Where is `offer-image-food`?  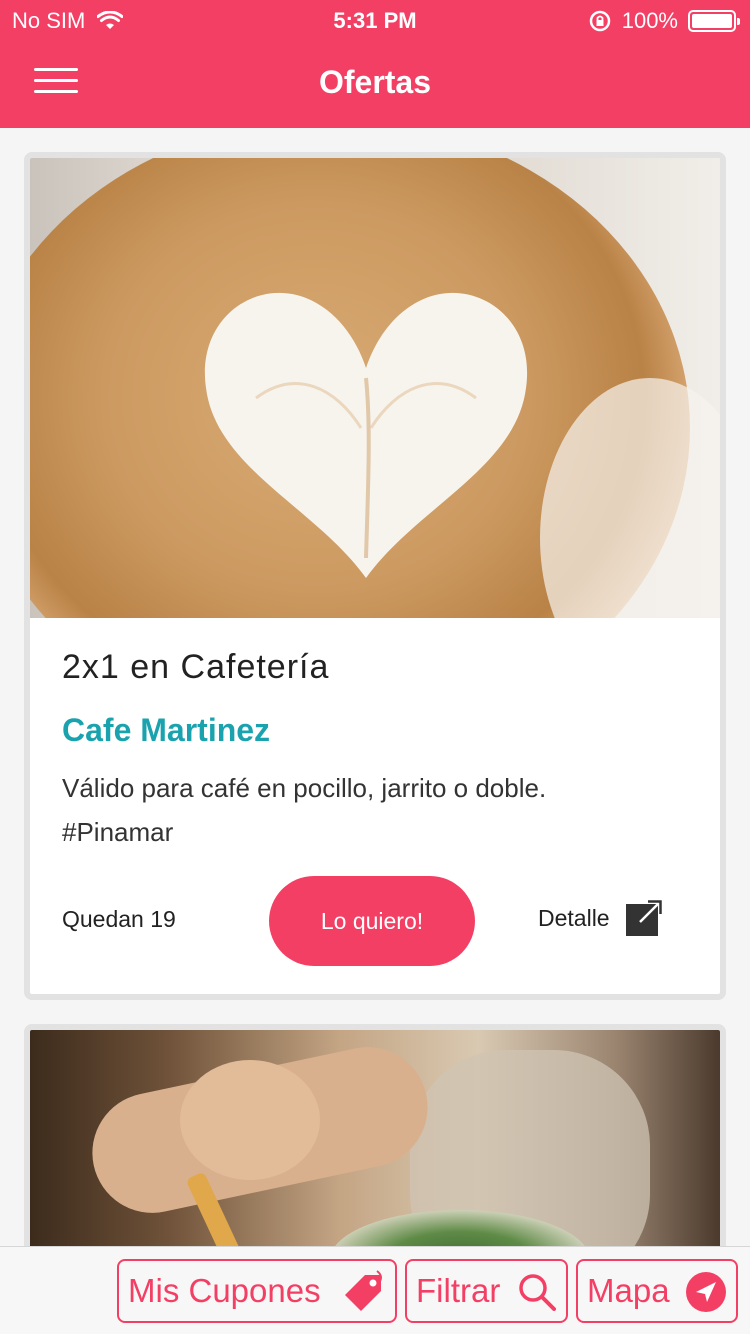 offer-image-food is located at coordinates (375, 1138).